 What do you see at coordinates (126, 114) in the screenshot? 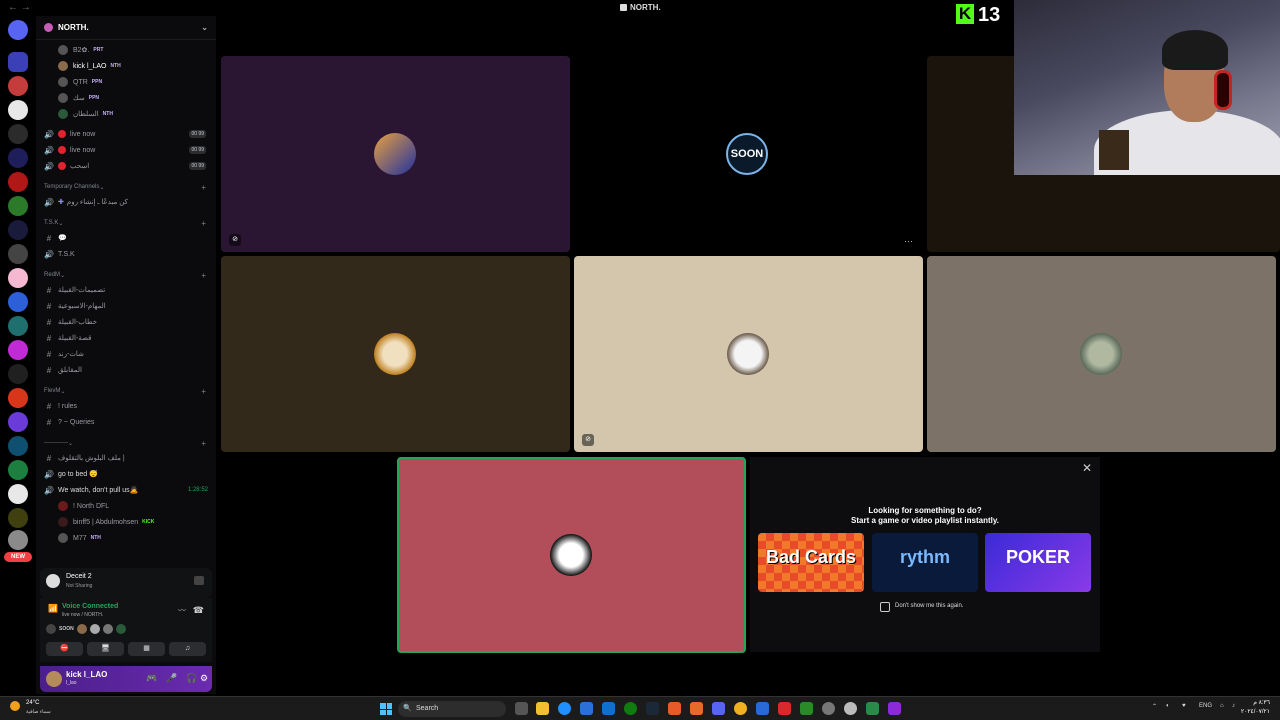
I see `voice-user: السلطان NTH` at bounding box center [126, 114].